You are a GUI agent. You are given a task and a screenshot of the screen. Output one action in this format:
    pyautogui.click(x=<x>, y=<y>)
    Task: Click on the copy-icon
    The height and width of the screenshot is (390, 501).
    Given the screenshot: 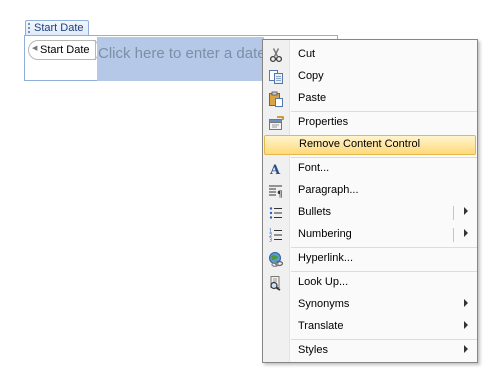 What is the action you would take?
    pyautogui.click(x=276, y=77)
    